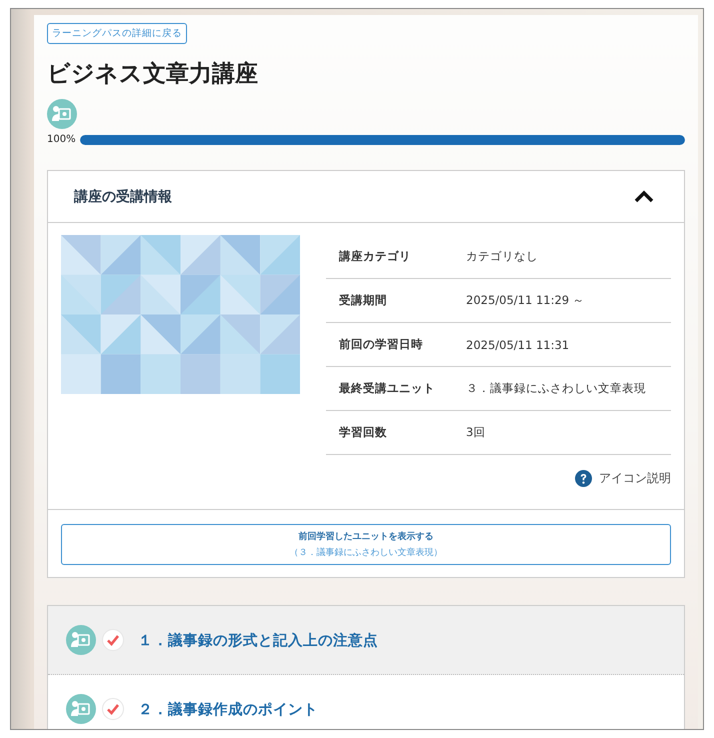 This screenshot has height=738, width=714. What do you see at coordinates (387, 388) in the screenshot?
I see `info-label: 最終受講ユニット` at bounding box center [387, 388].